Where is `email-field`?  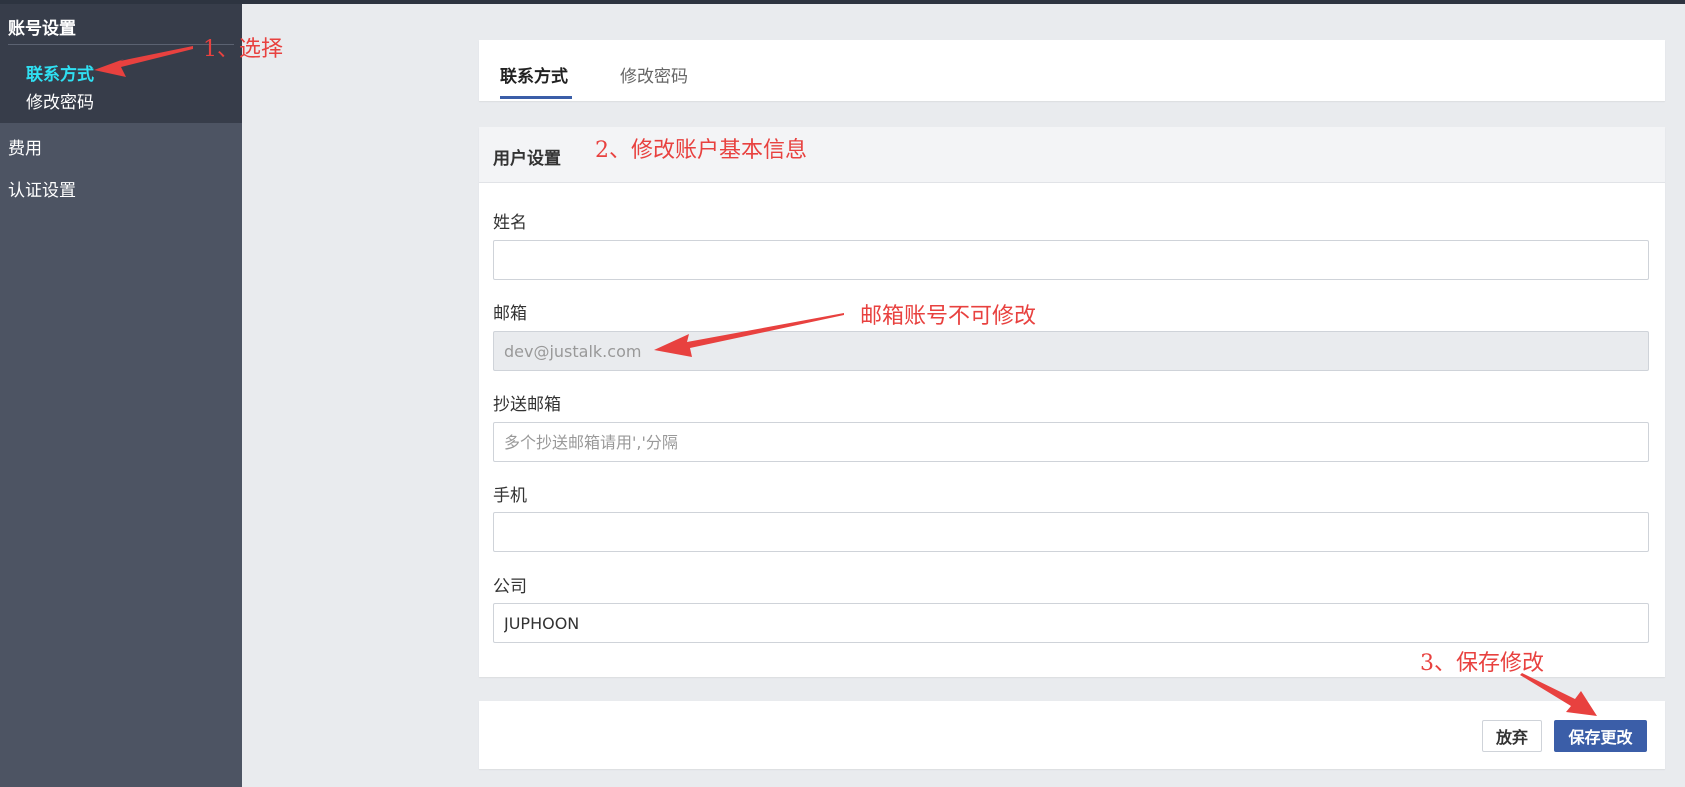 email-field is located at coordinates (1071, 351).